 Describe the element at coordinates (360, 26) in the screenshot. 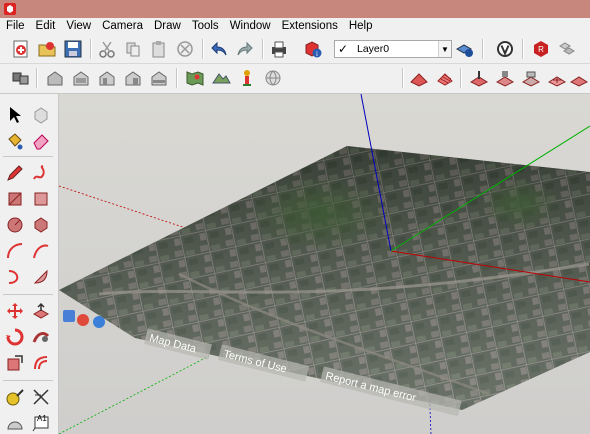

I see `menu-help: Help` at that location.